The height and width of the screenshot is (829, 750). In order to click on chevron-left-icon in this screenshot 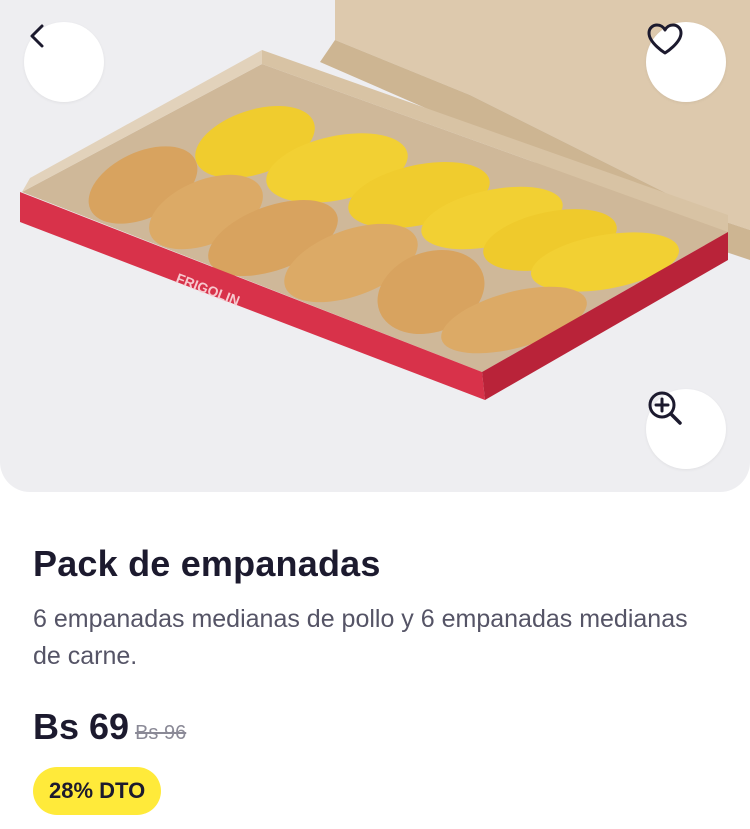, I will do `click(37, 36)`.